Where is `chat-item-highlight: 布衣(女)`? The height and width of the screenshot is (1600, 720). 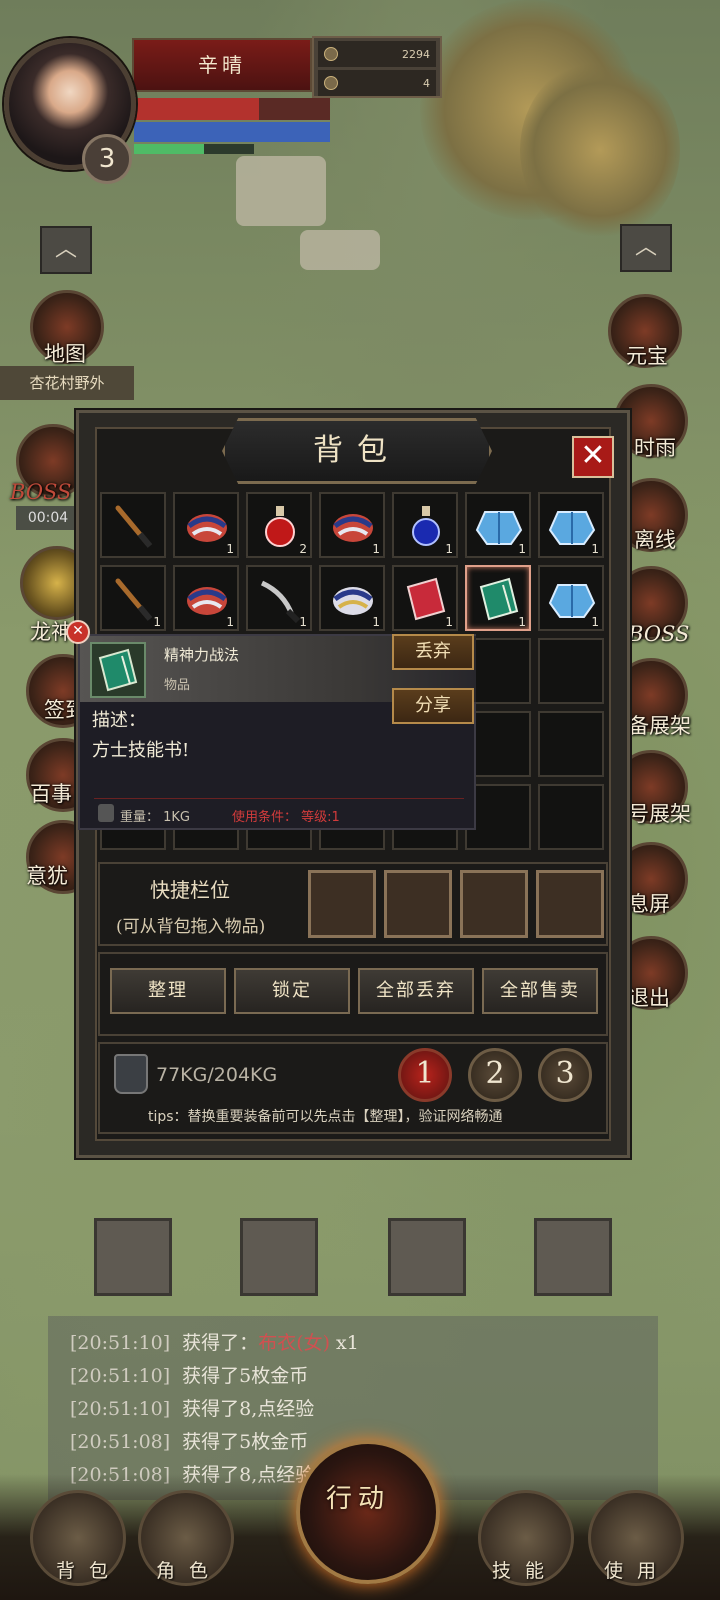 chat-item-highlight: 布衣(女) is located at coordinates (294, 1343).